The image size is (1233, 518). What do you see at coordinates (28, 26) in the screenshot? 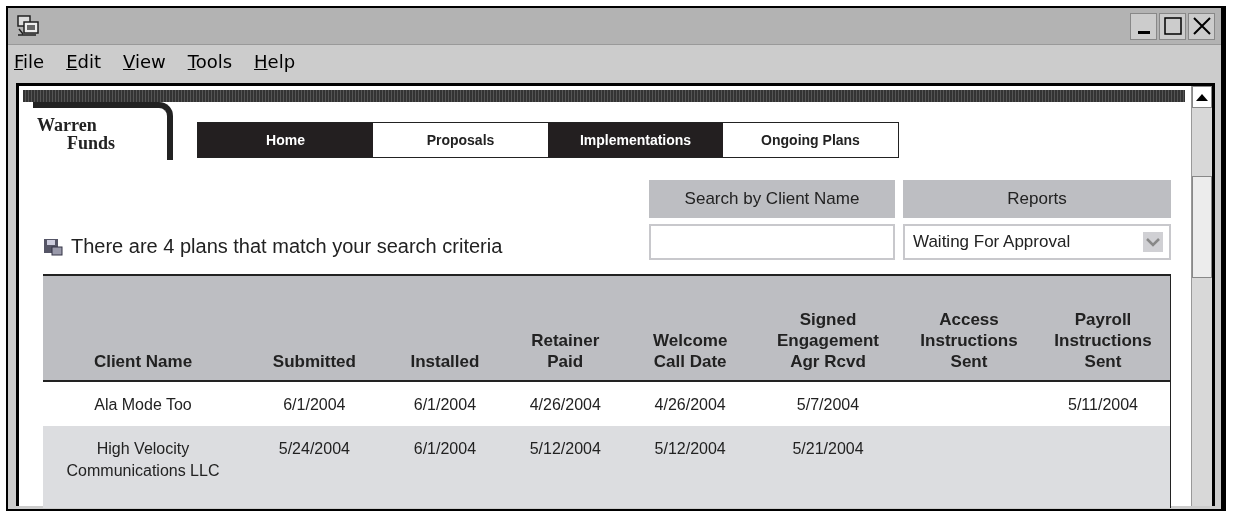
I see `computer-icon` at bounding box center [28, 26].